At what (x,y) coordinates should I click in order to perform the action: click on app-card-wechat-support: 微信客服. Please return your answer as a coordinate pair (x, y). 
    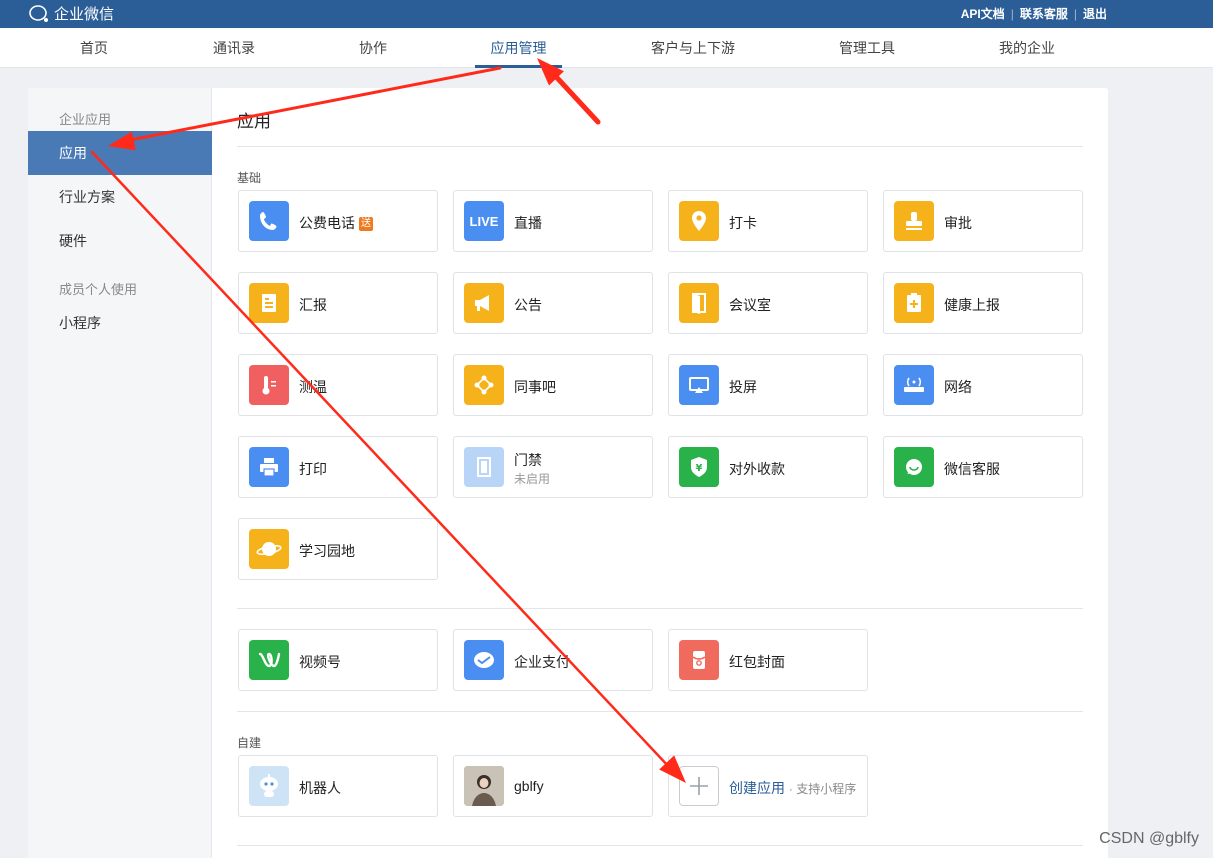
    Looking at the image, I should click on (983, 467).